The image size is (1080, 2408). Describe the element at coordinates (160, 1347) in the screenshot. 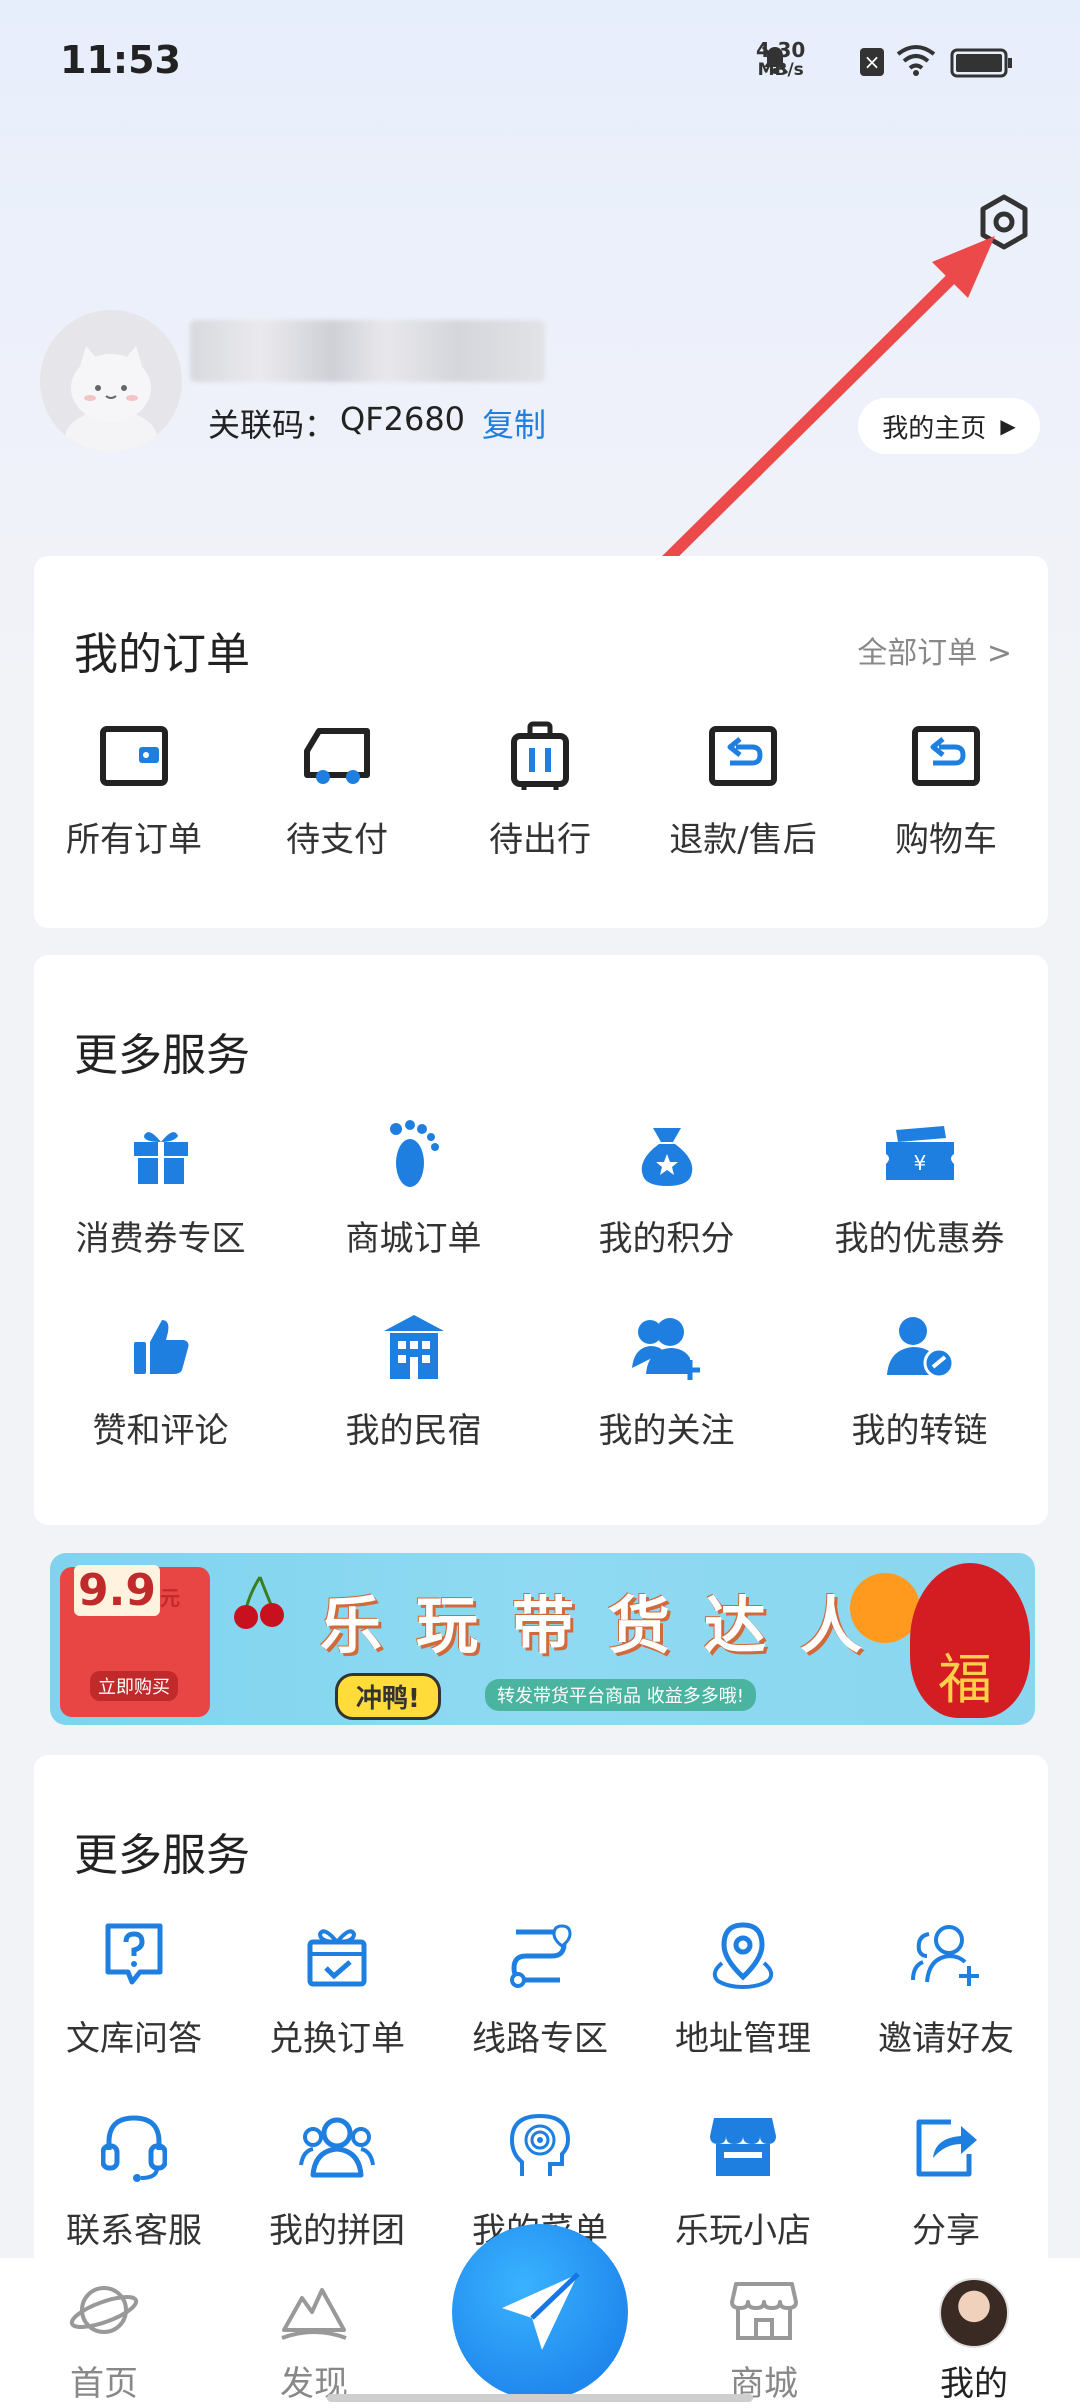

I see `thumbs-up-icon` at that location.